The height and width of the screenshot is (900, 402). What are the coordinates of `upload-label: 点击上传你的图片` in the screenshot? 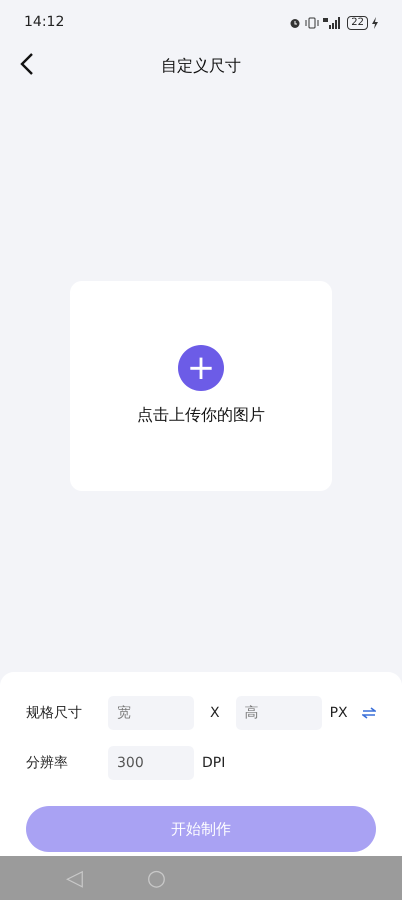 It's located at (201, 415).